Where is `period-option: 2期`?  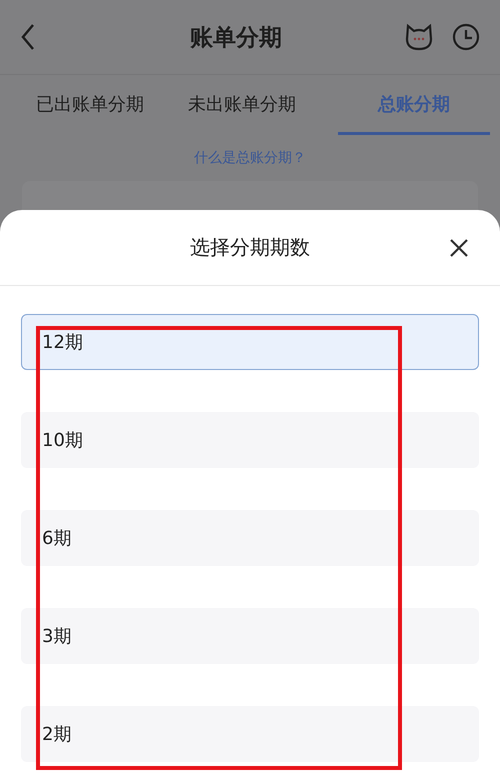 period-option: 2期 is located at coordinates (250, 734).